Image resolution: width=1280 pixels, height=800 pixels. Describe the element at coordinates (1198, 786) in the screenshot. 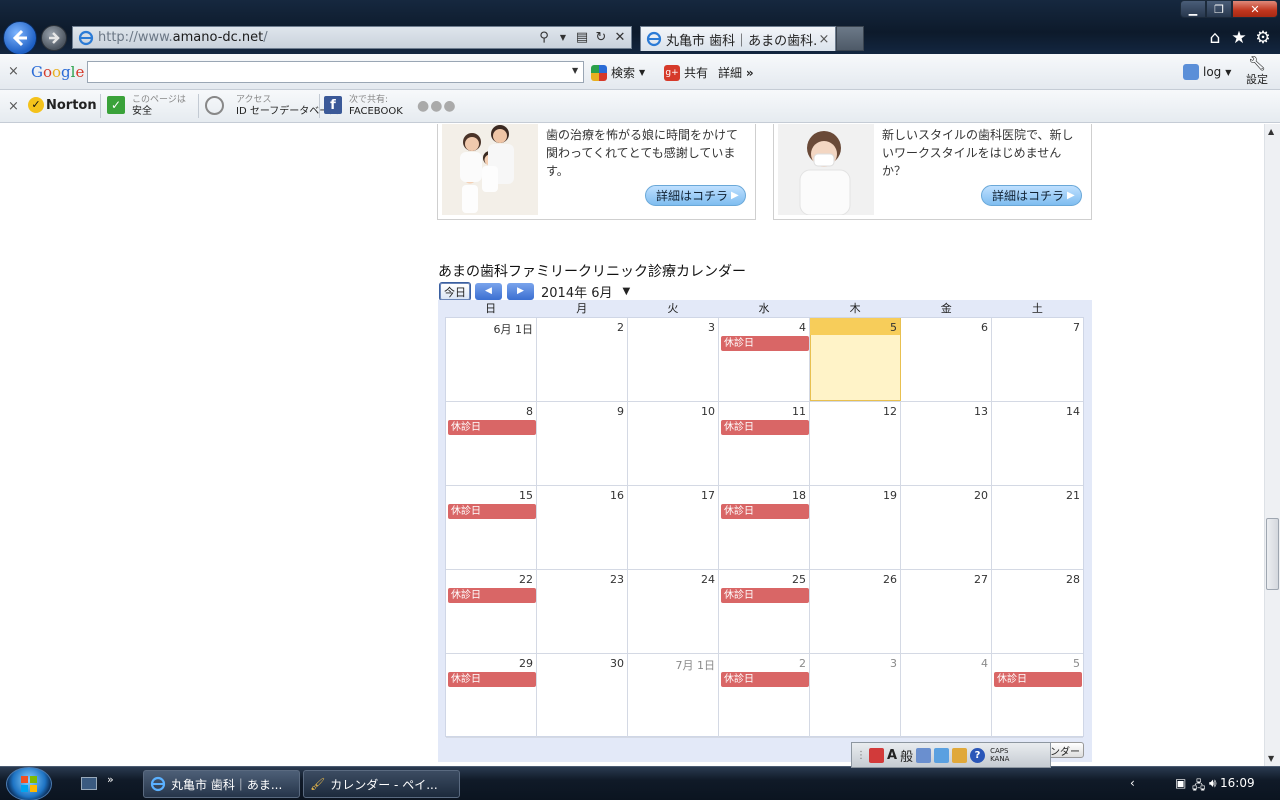

I see `network-icon: 🖧︎` at that location.